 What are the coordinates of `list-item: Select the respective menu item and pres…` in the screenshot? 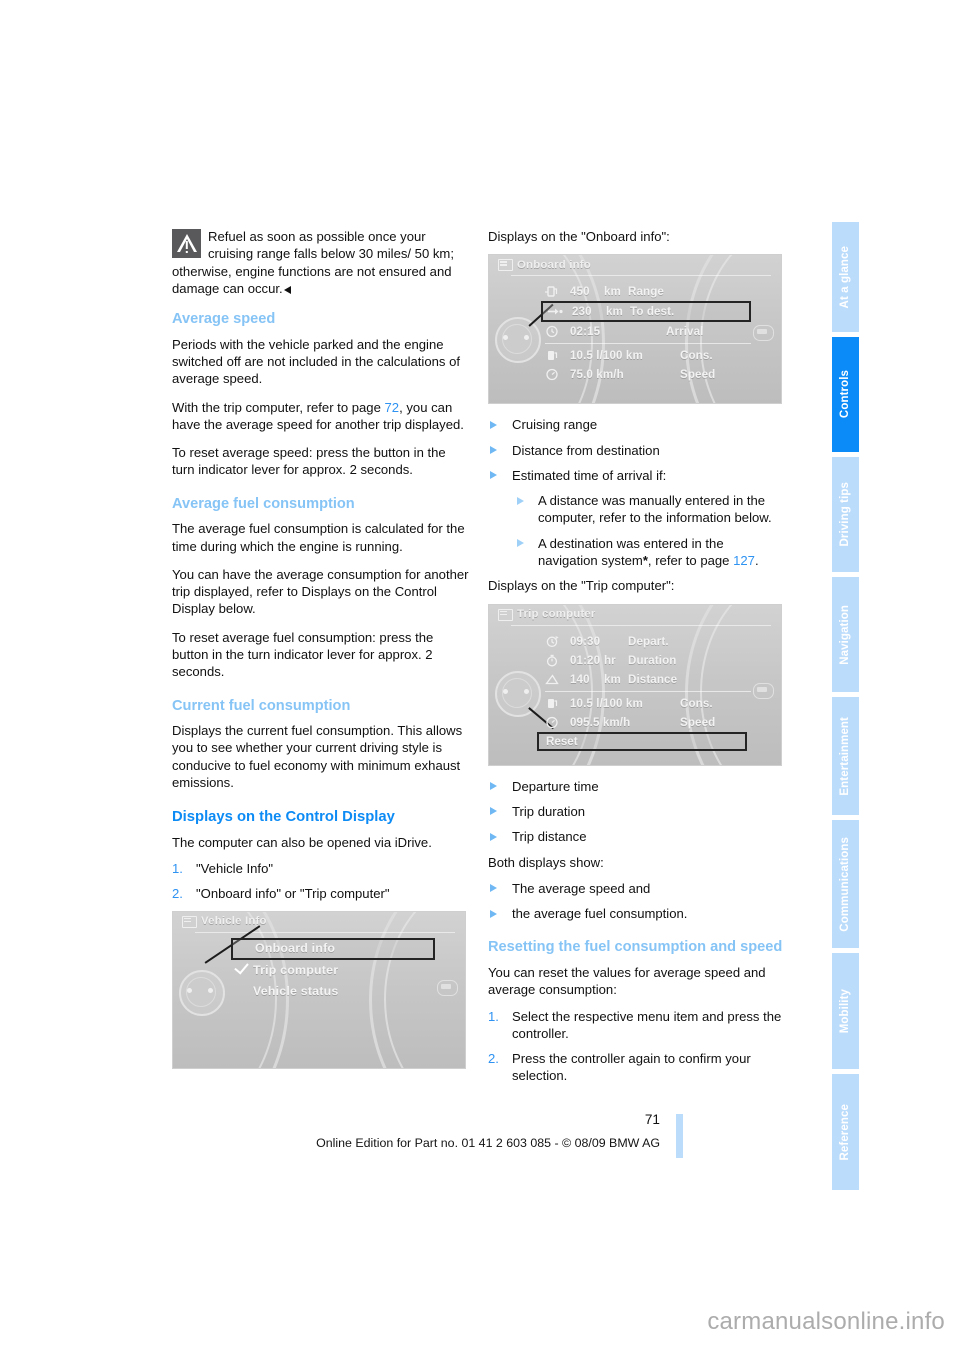 It's located at (635, 1024).